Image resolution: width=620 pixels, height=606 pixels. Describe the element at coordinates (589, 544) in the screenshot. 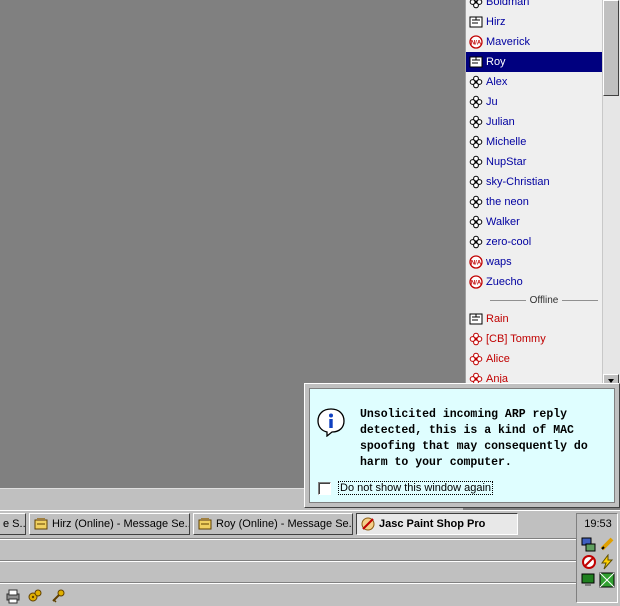

I see `network-icon` at that location.